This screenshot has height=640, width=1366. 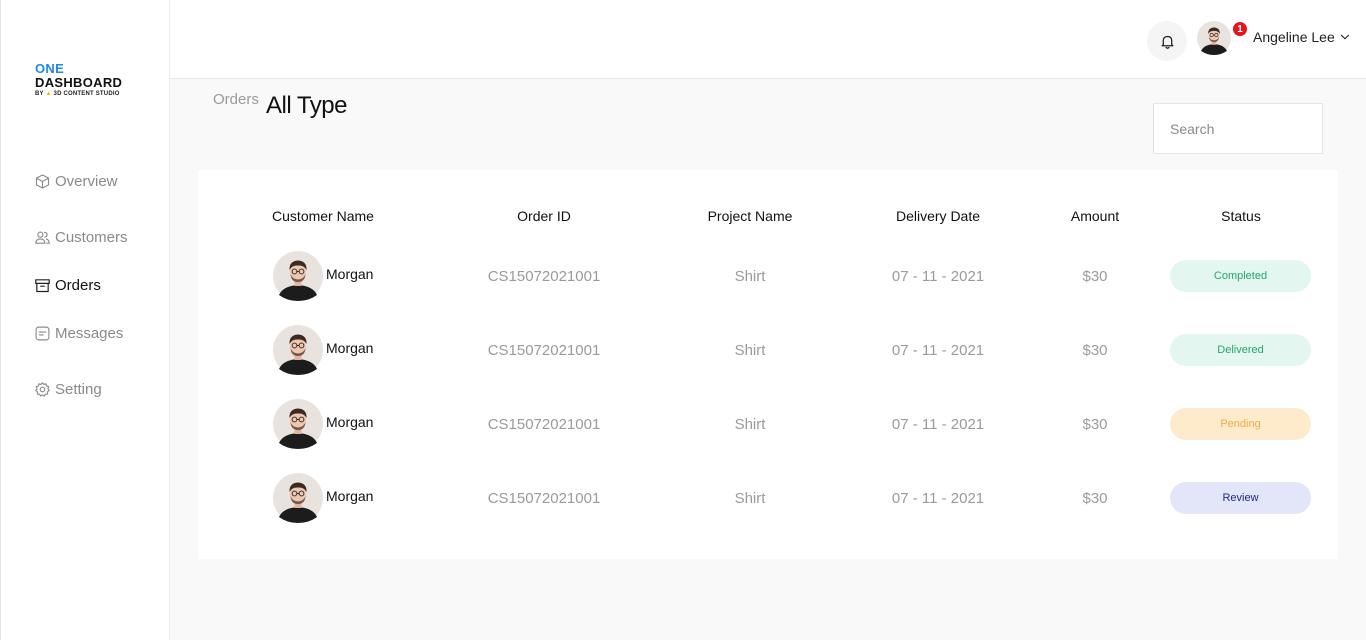 What do you see at coordinates (1260, 128) in the screenshot?
I see `search-input` at bounding box center [1260, 128].